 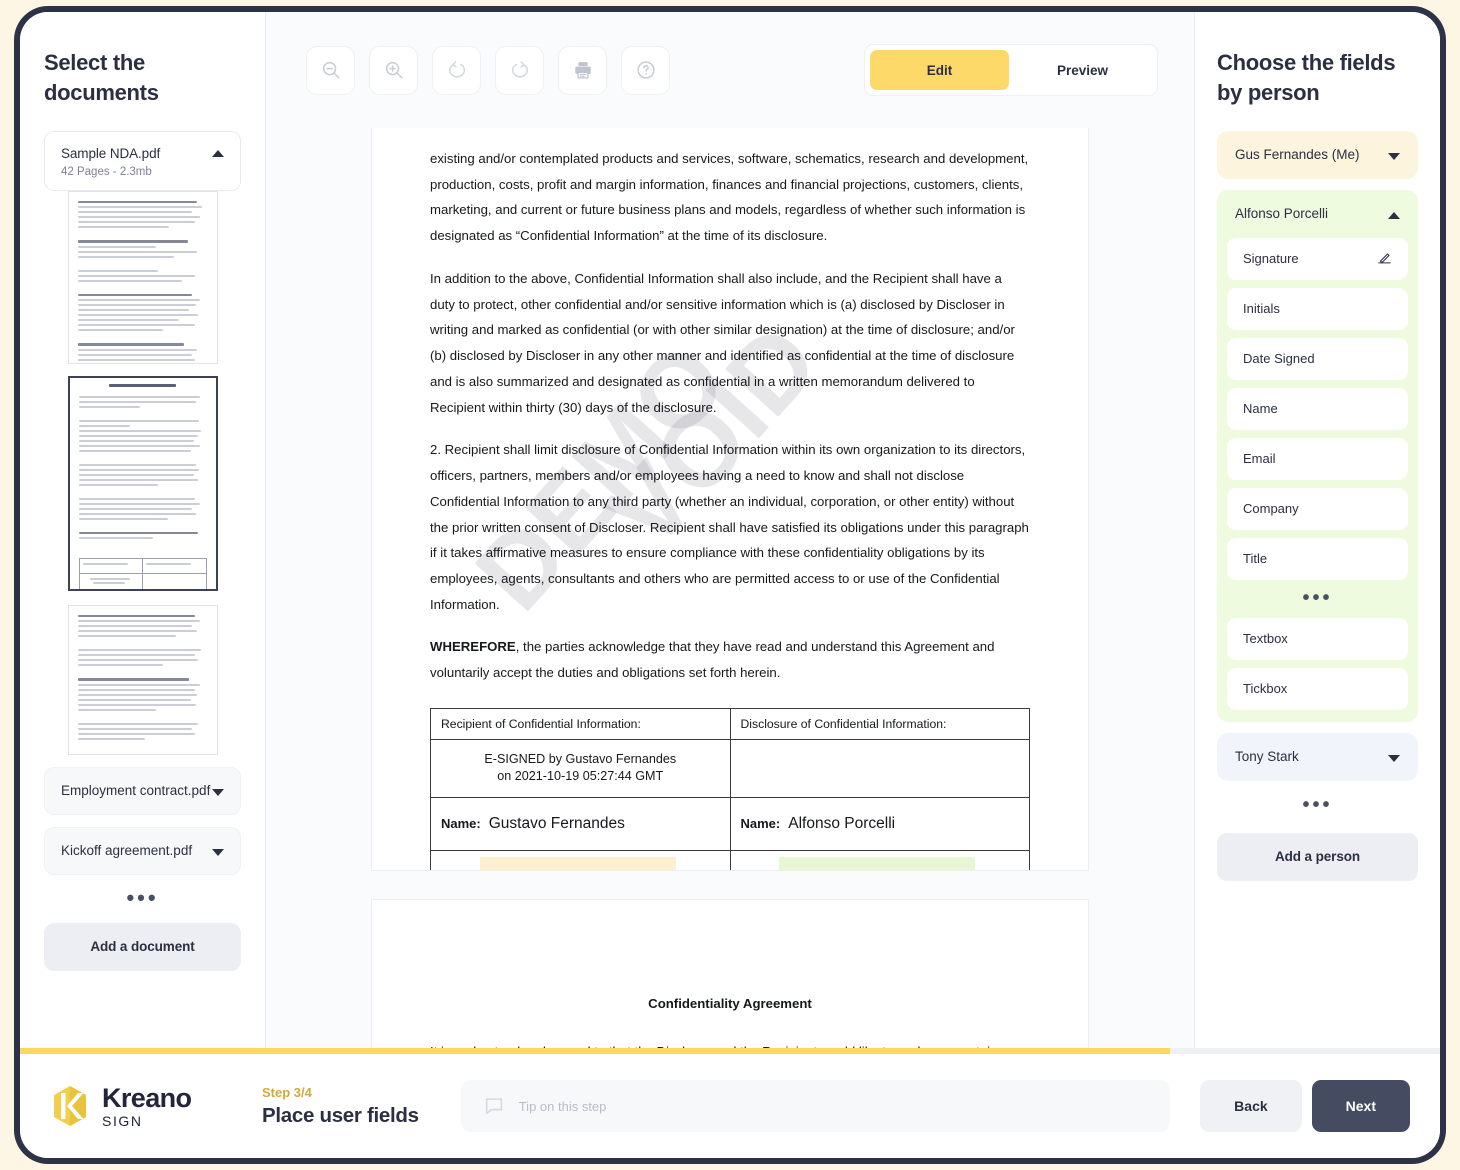 What do you see at coordinates (70, 1106) in the screenshot?
I see `kreano-hexagon-icon` at bounding box center [70, 1106].